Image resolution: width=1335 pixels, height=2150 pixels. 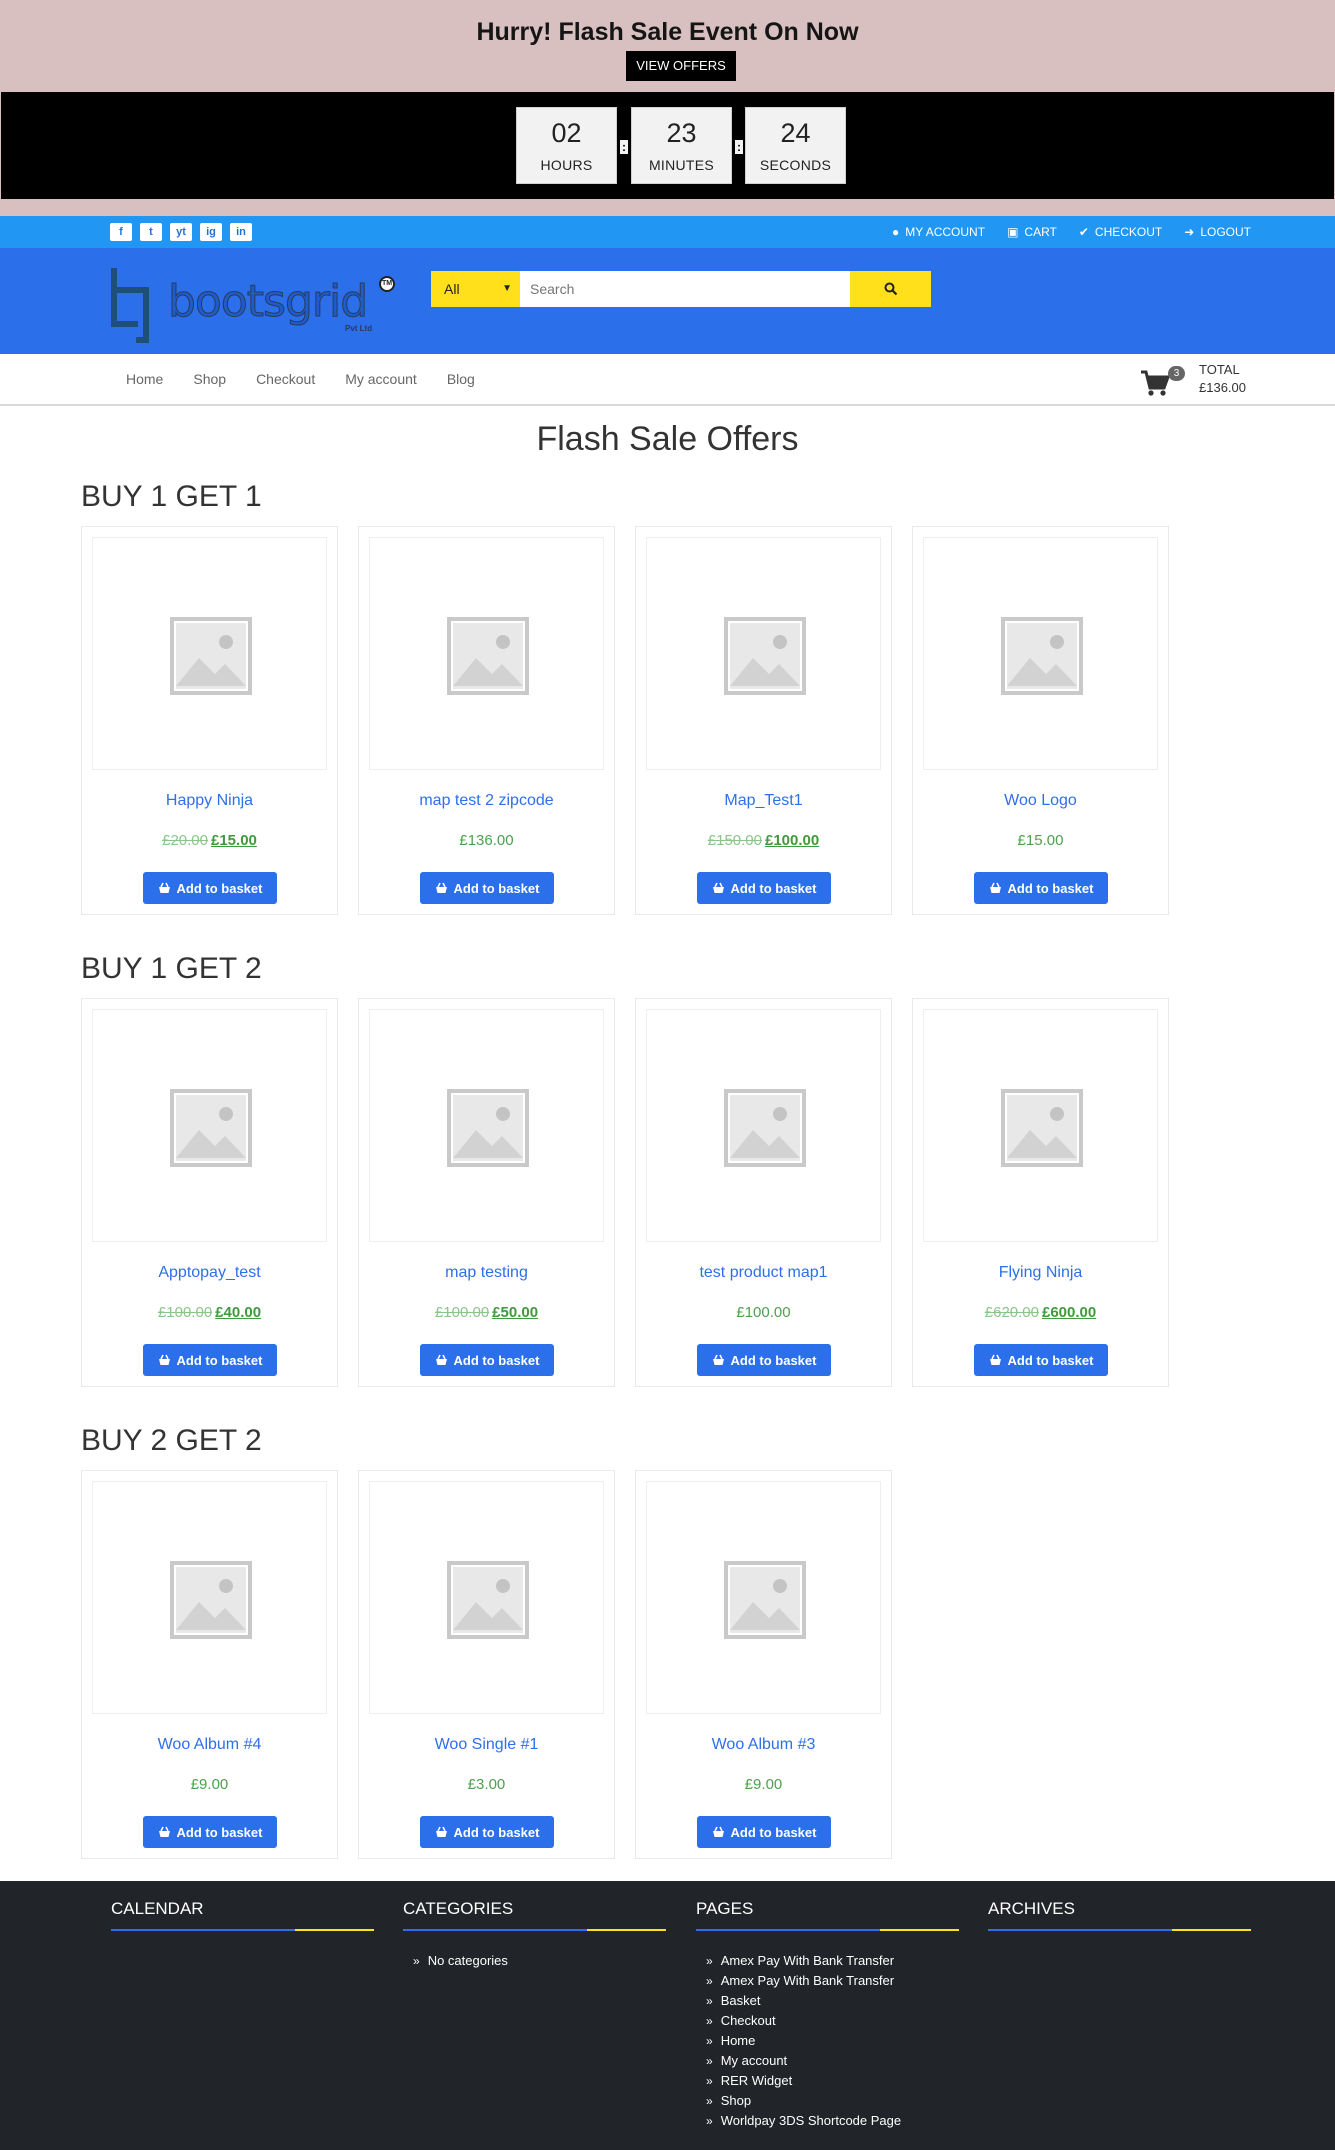 I want to click on footer-pages-title: PAGES, so click(x=725, y=1908).